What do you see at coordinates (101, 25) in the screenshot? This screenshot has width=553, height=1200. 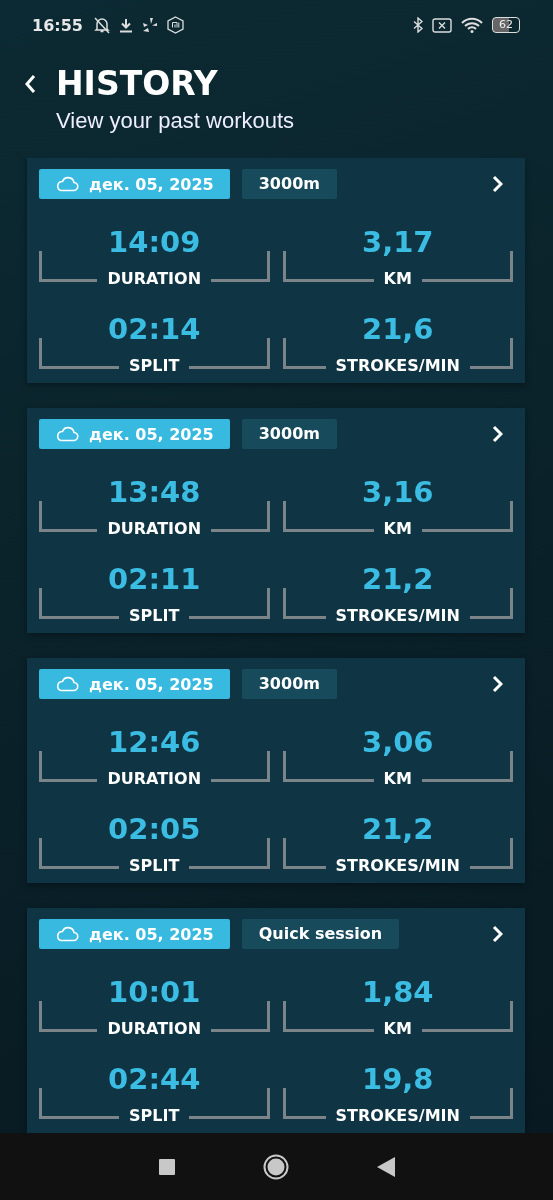 I see `muted-bell-icon` at bounding box center [101, 25].